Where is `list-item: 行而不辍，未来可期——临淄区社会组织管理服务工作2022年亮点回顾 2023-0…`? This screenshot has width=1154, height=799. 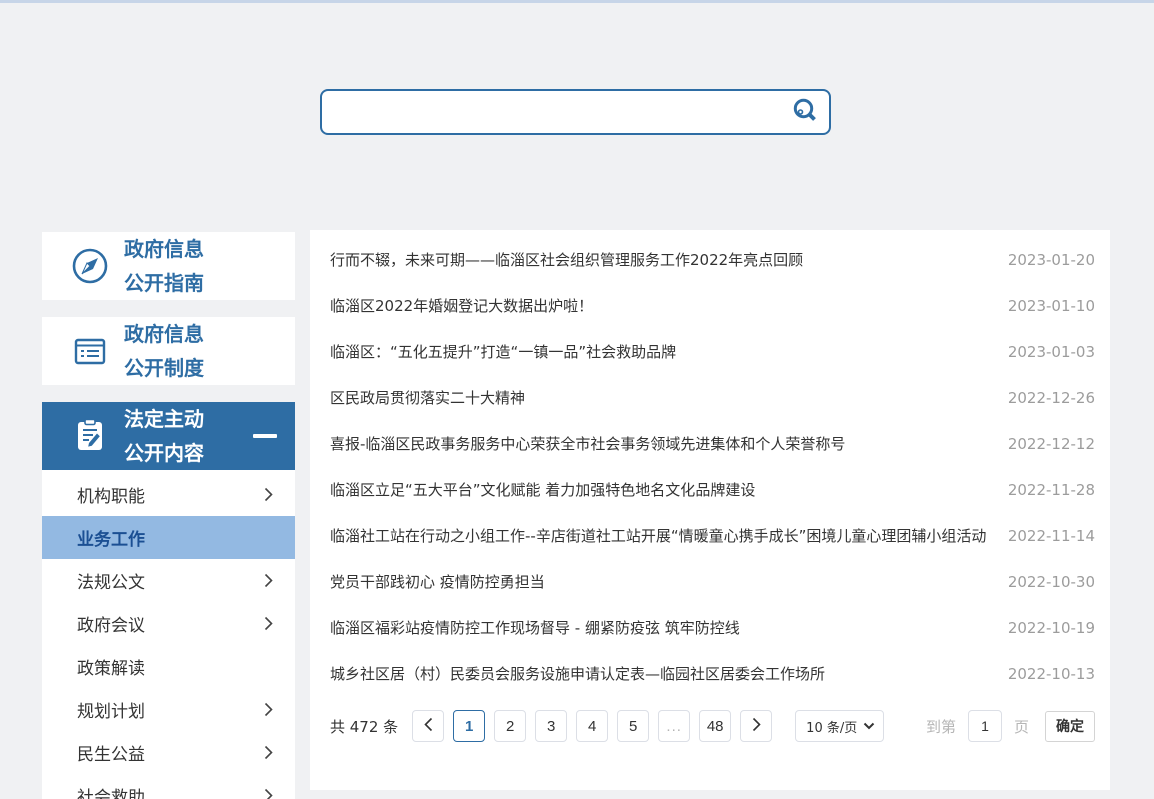
list-item: 行而不辍，未来可期——临淄区社会组织管理服务工作2022年亮点回顾 2023-0… is located at coordinates (712, 260).